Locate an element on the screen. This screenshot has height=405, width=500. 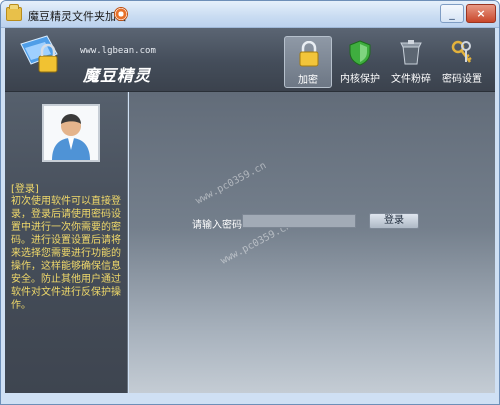
brand-name: 魔豆精灵 is located at coordinates (117, 75).